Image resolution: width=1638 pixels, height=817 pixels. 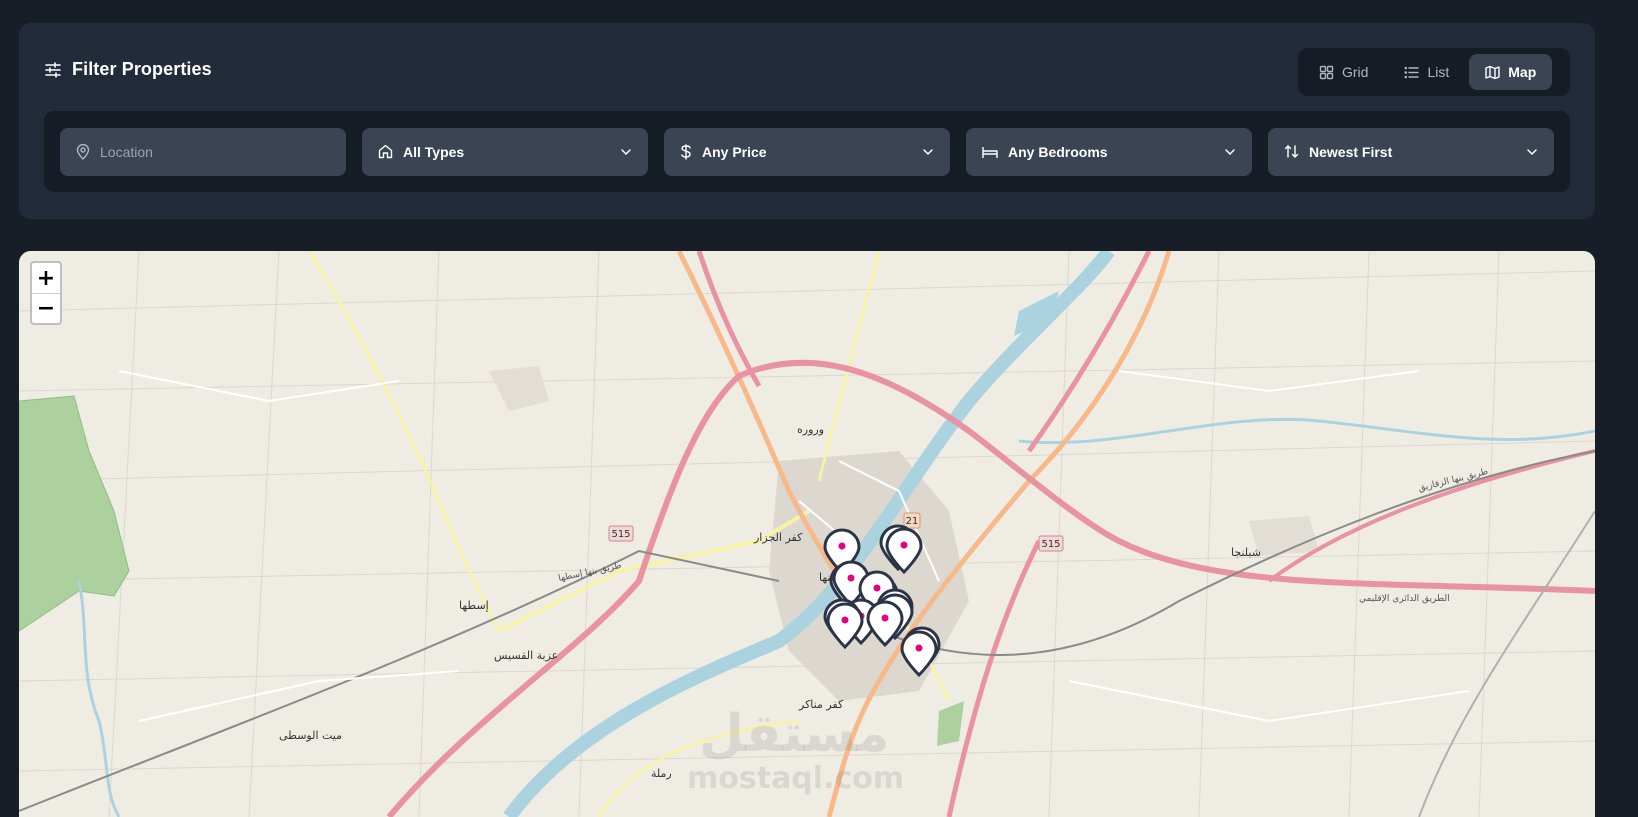 What do you see at coordinates (83, 151) in the screenshot?
I see `location-pin-icon` at bounding box center [83, 151].